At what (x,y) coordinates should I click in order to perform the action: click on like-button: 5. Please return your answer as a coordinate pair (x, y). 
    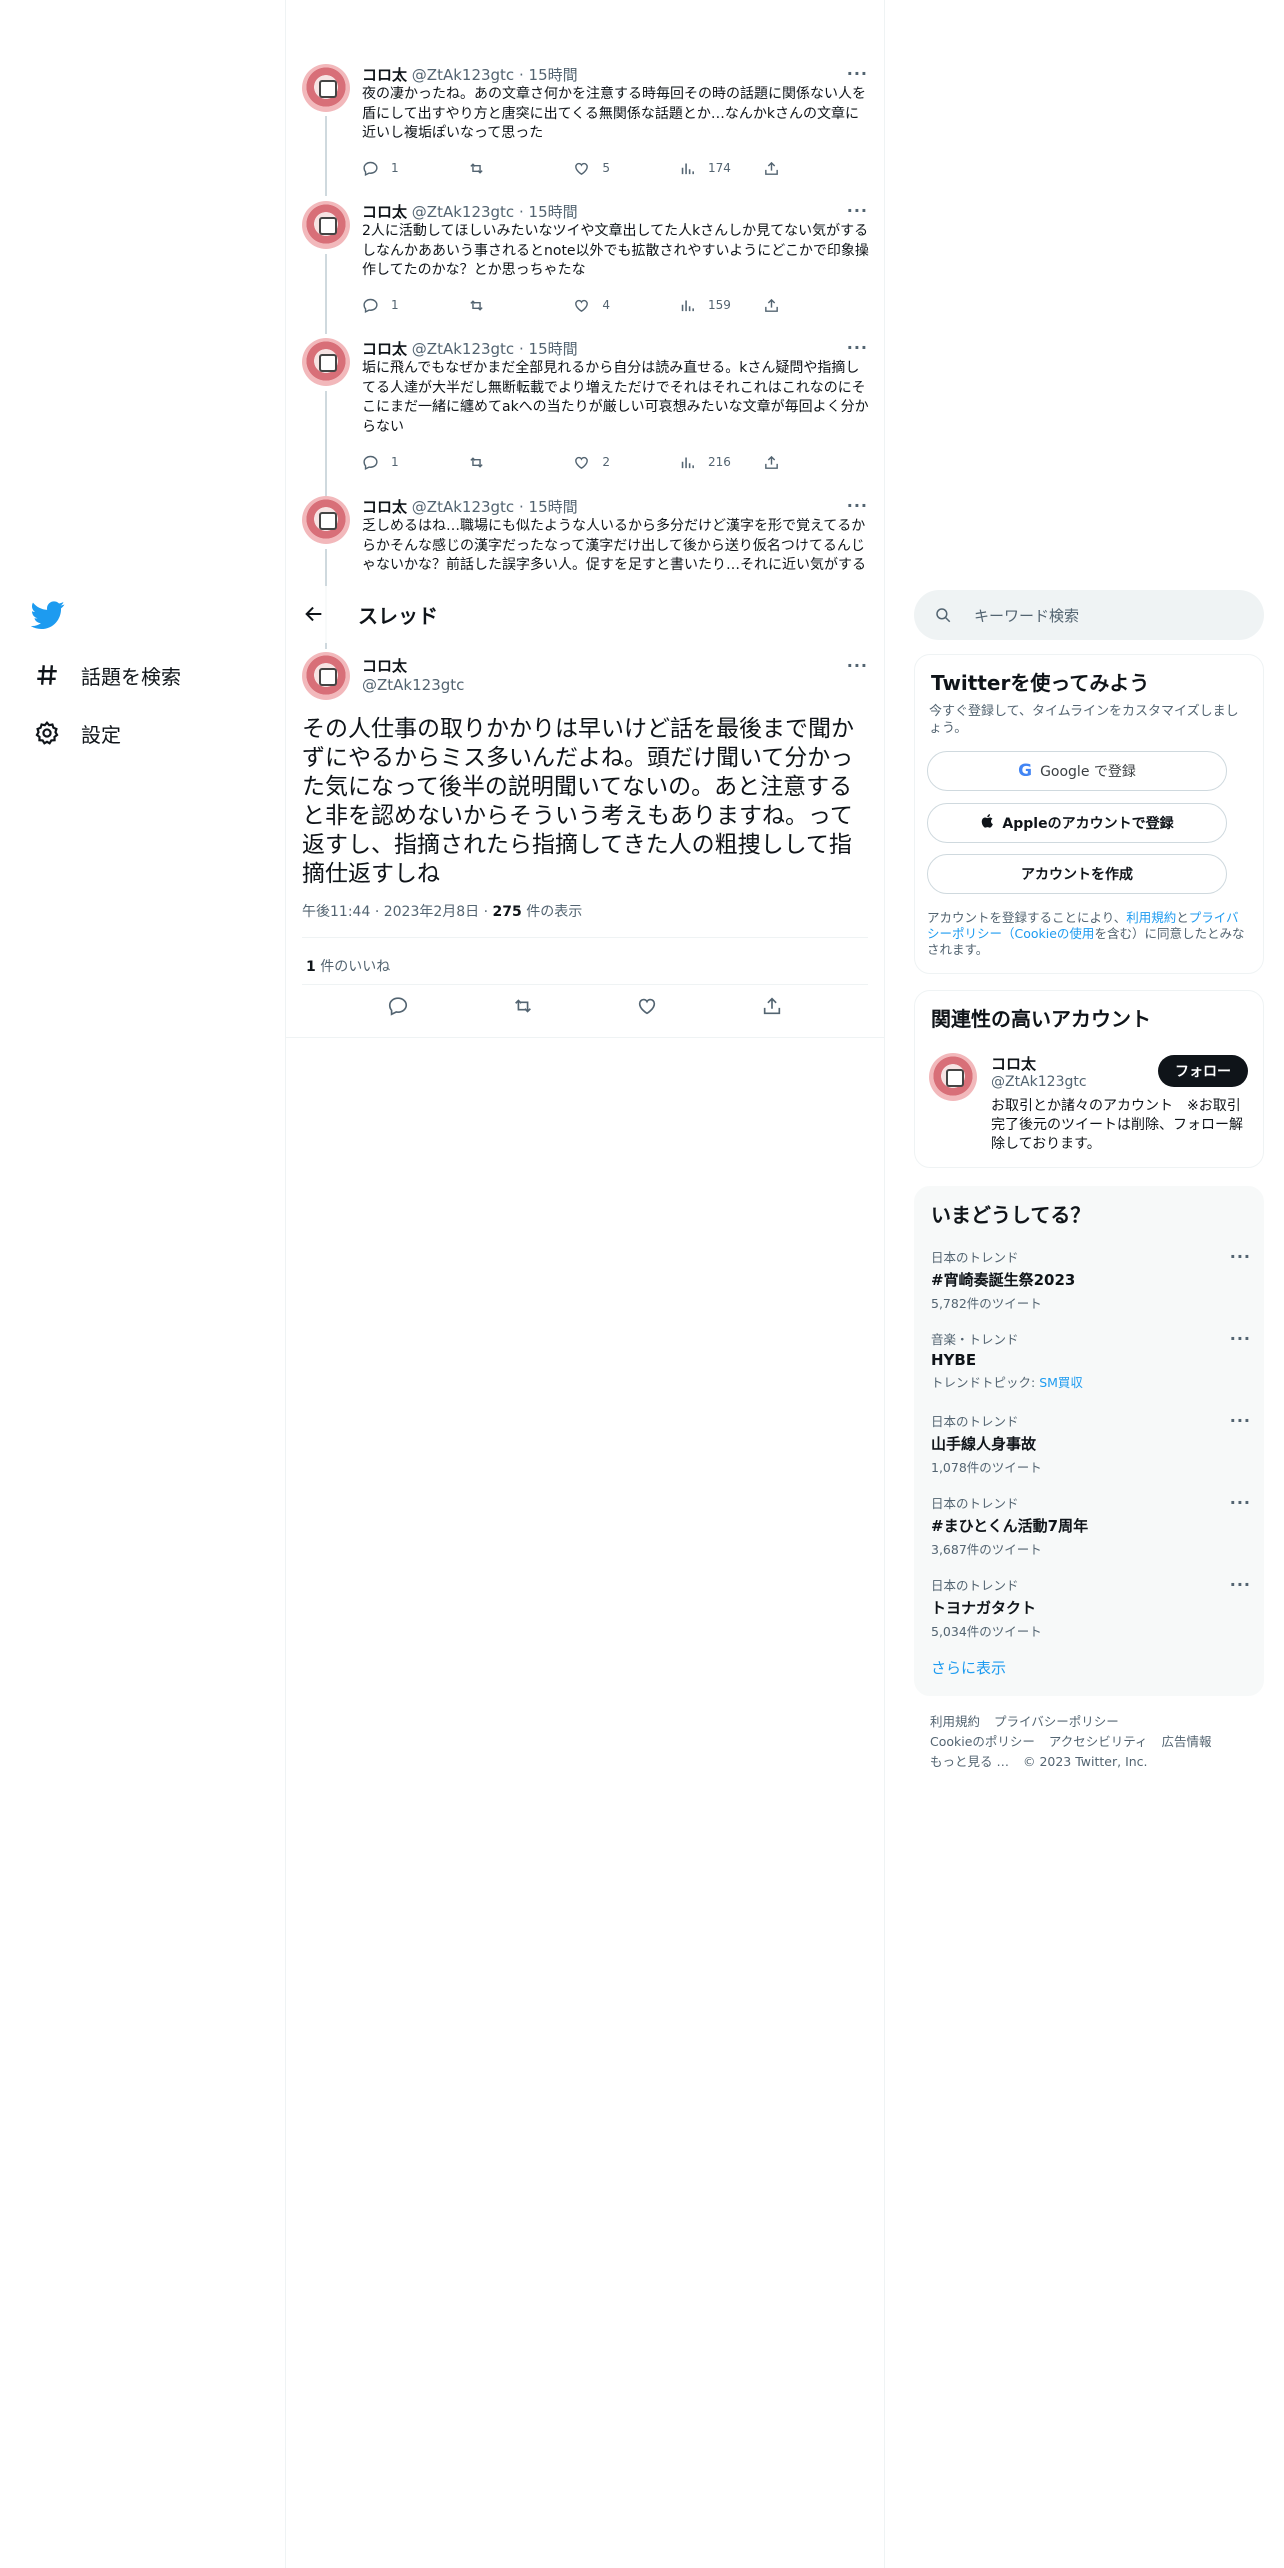
    Looking at the image, I should click on (626, 168).